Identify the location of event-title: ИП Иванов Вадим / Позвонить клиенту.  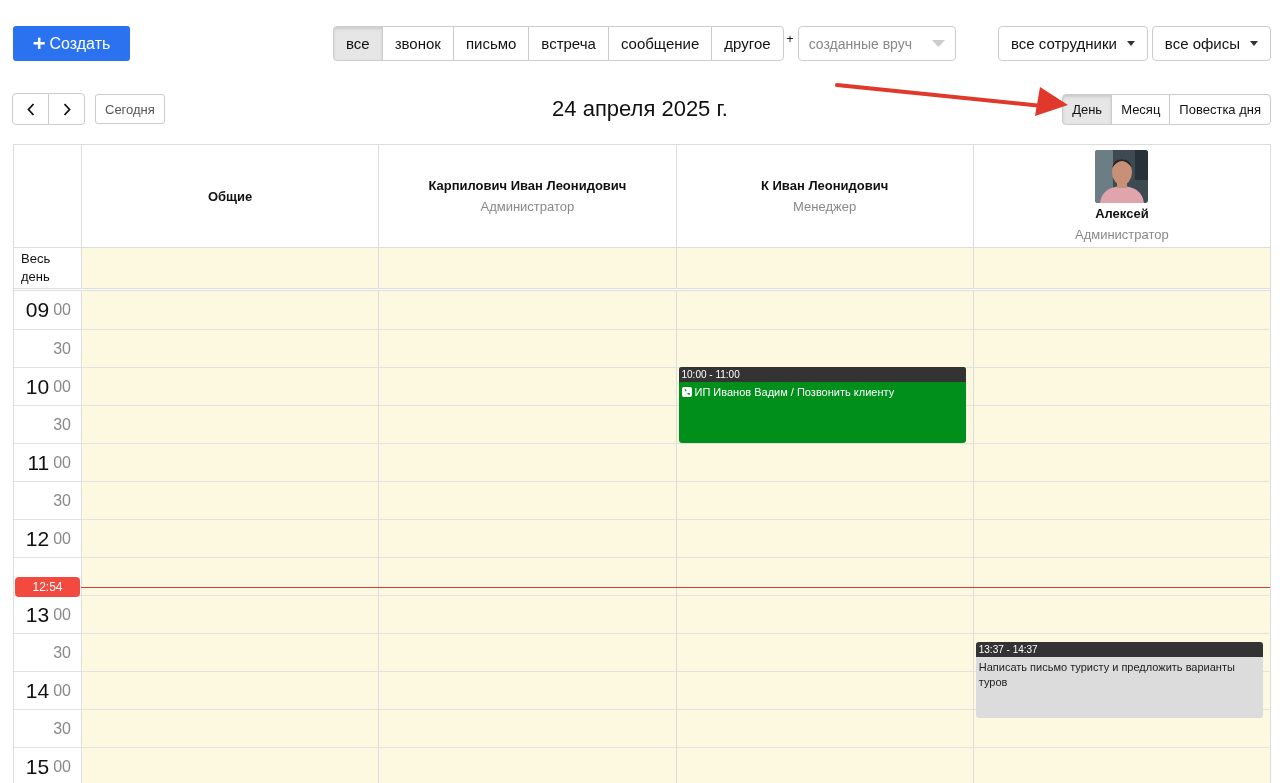
(794, 392).